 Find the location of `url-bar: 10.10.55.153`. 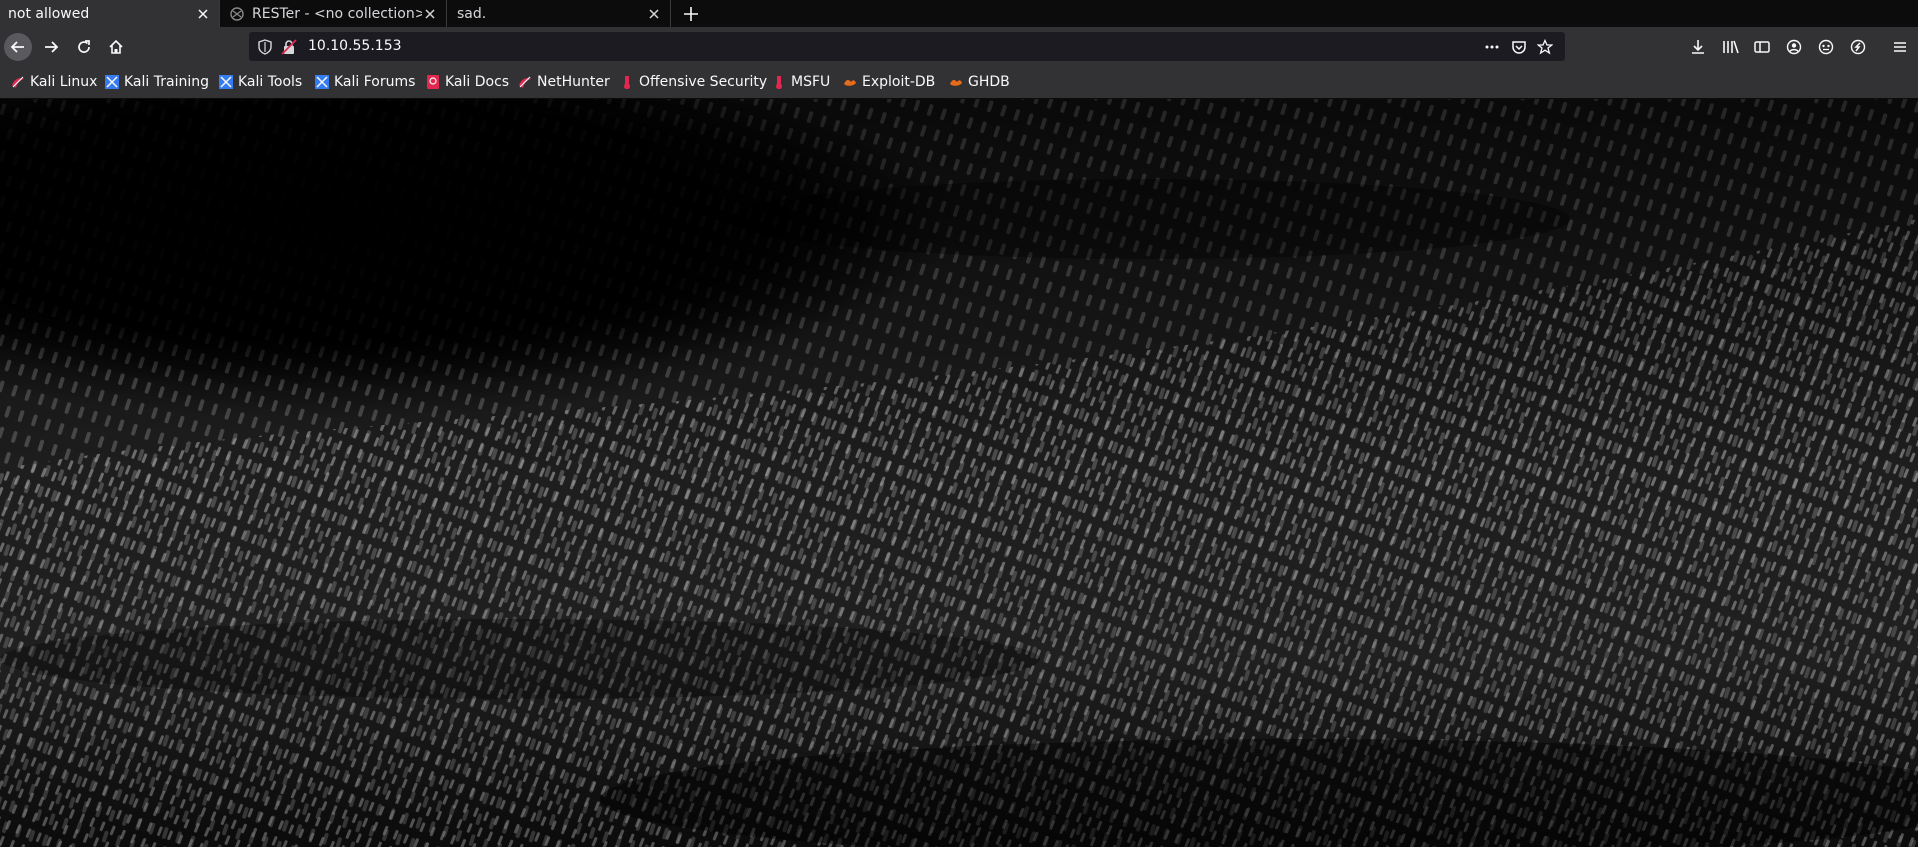

url-bar: 10.10.55.153 is located at coordinates (907, 46).